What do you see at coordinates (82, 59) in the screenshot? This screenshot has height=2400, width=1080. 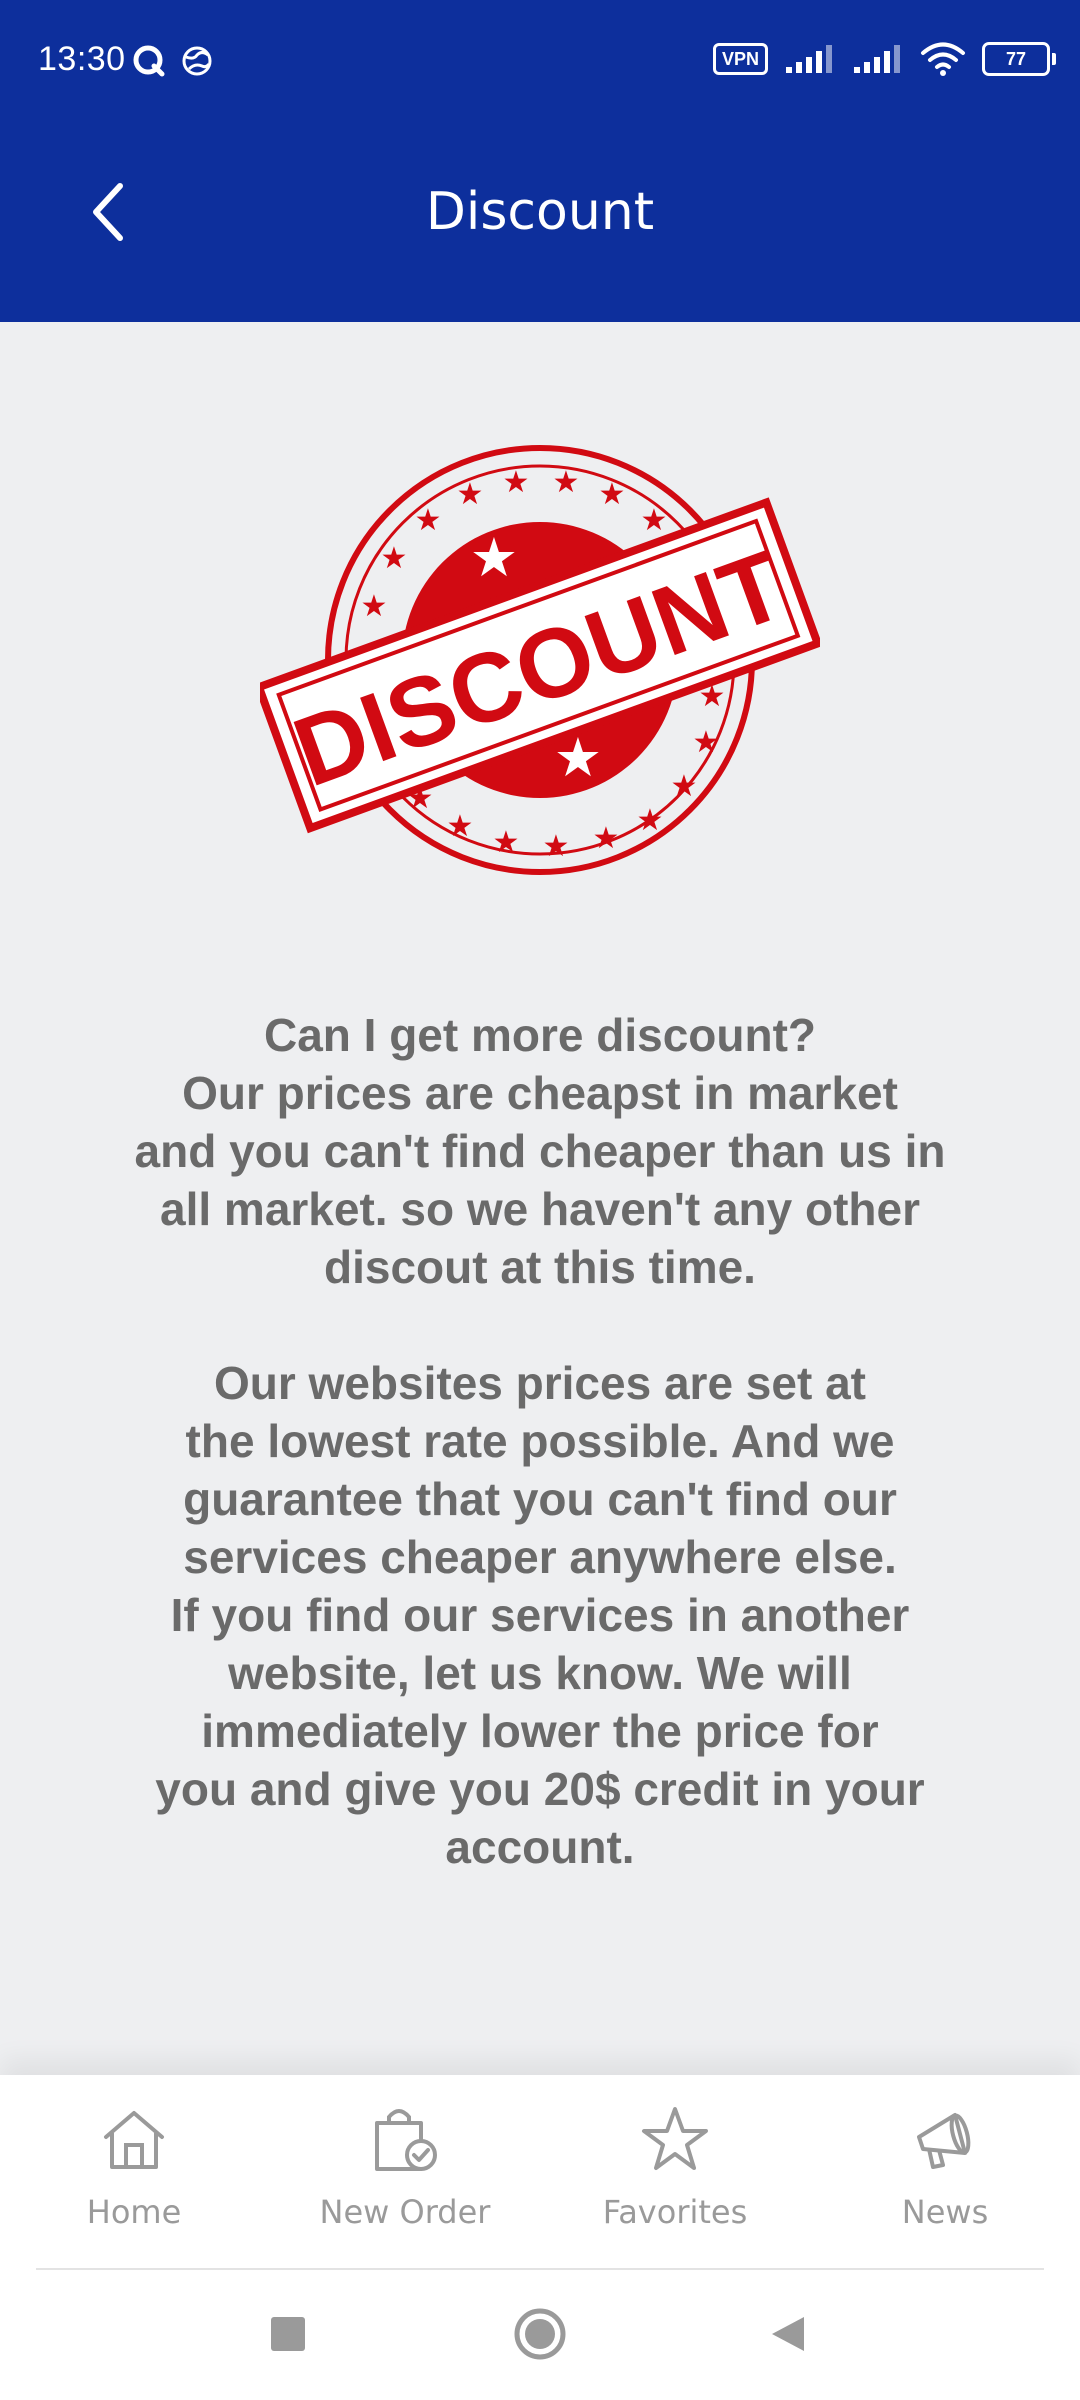 I see `status-time: 13:30` at bounding box center [82, 59].